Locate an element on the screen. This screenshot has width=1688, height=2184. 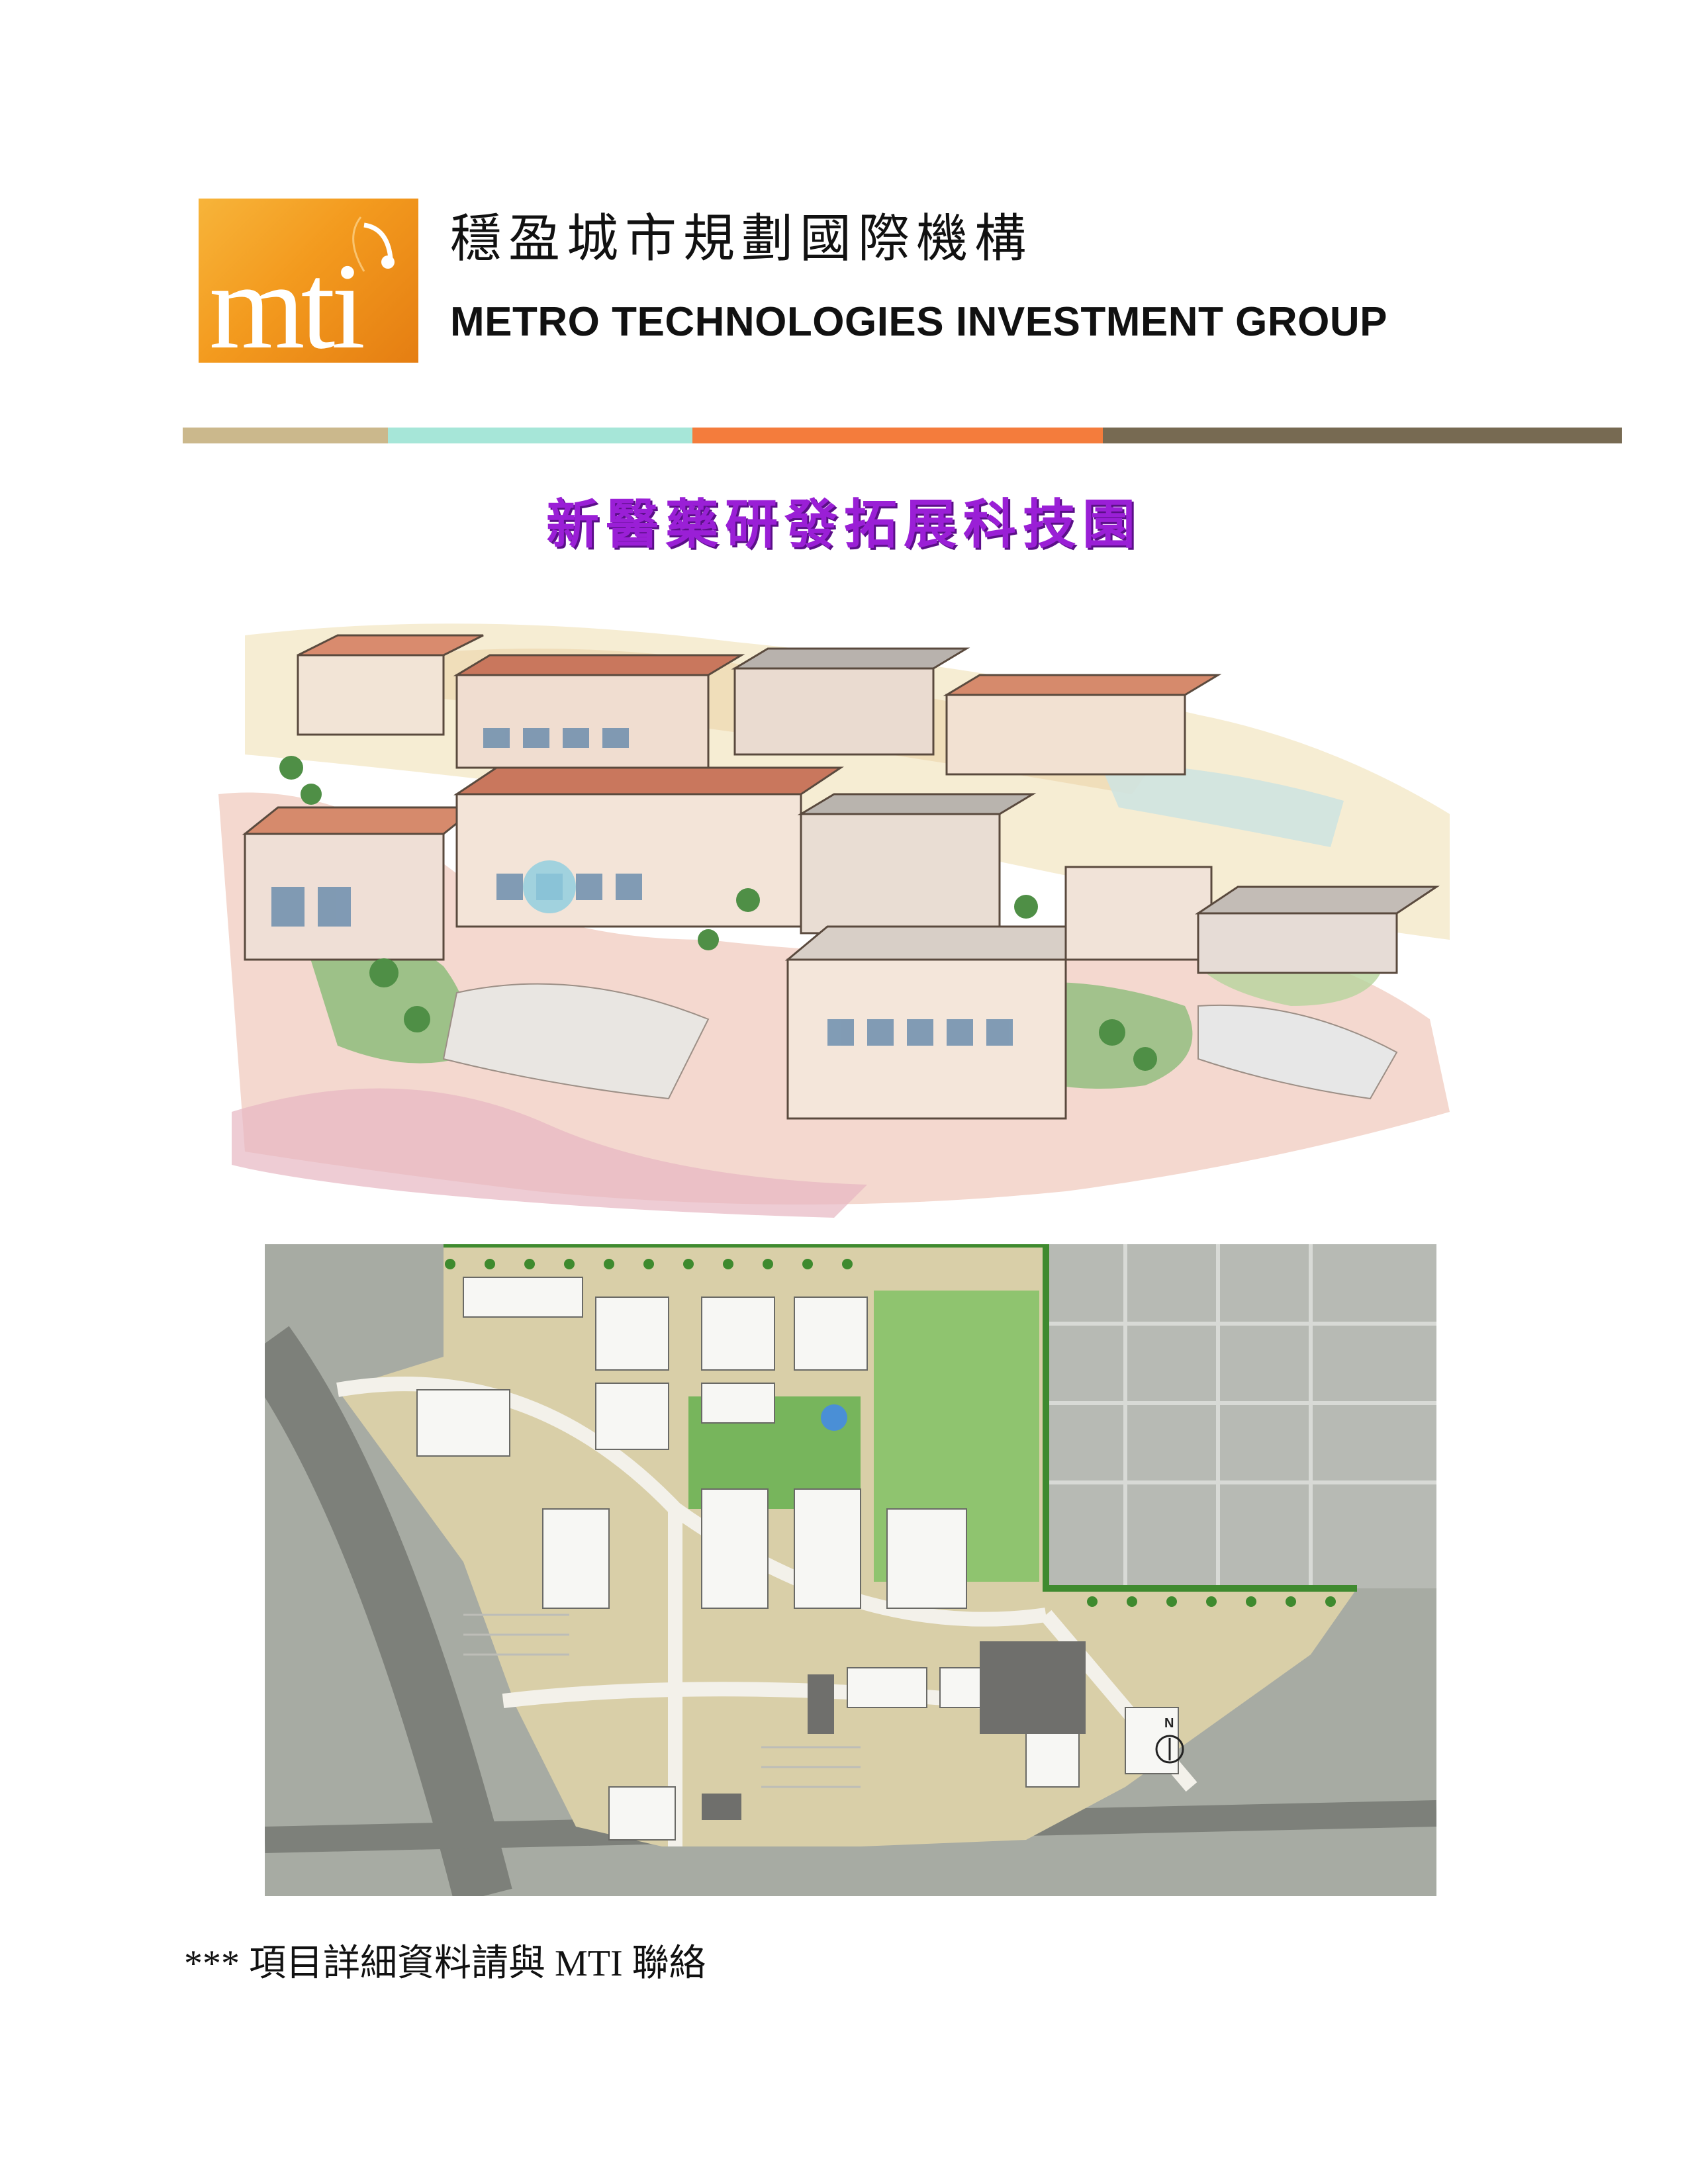
north-label: N is located at coordinates (1169, 1723).